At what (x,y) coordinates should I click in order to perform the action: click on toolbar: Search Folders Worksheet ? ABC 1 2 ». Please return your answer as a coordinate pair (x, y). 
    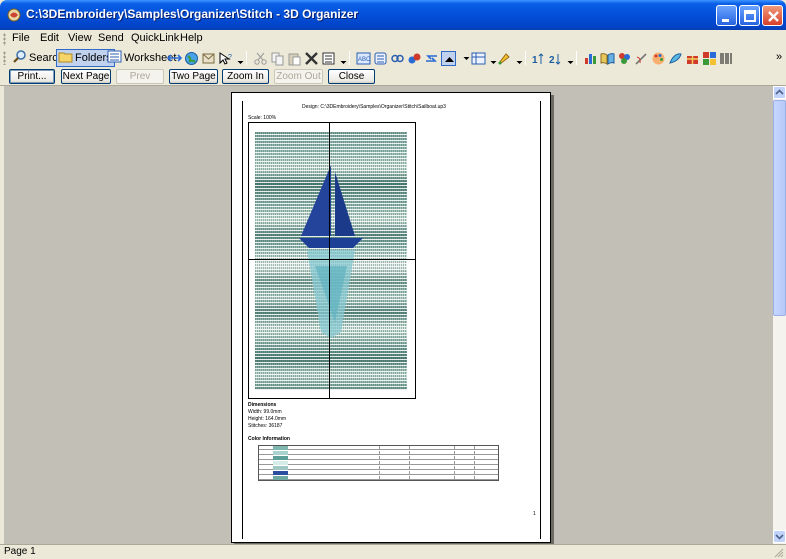
    Looking at the image, I should click on (393, 58).